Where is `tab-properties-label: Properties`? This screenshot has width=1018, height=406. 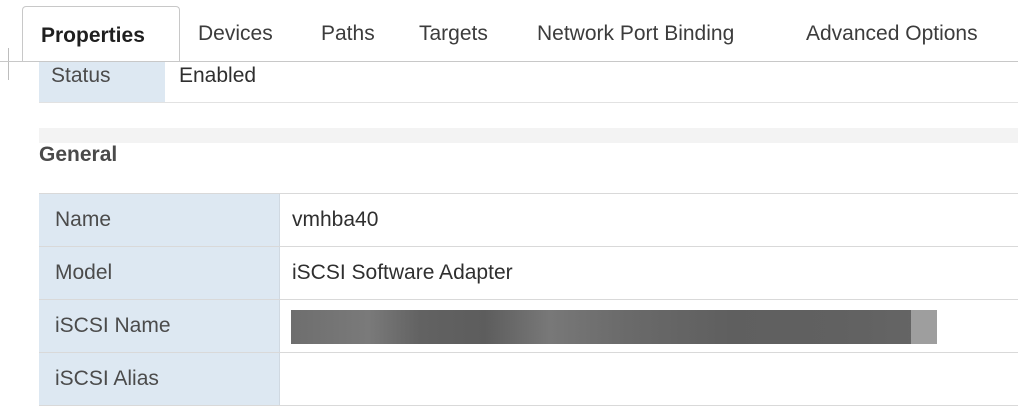 tab-properties-label: Properties is located at coordinates (93, 35).